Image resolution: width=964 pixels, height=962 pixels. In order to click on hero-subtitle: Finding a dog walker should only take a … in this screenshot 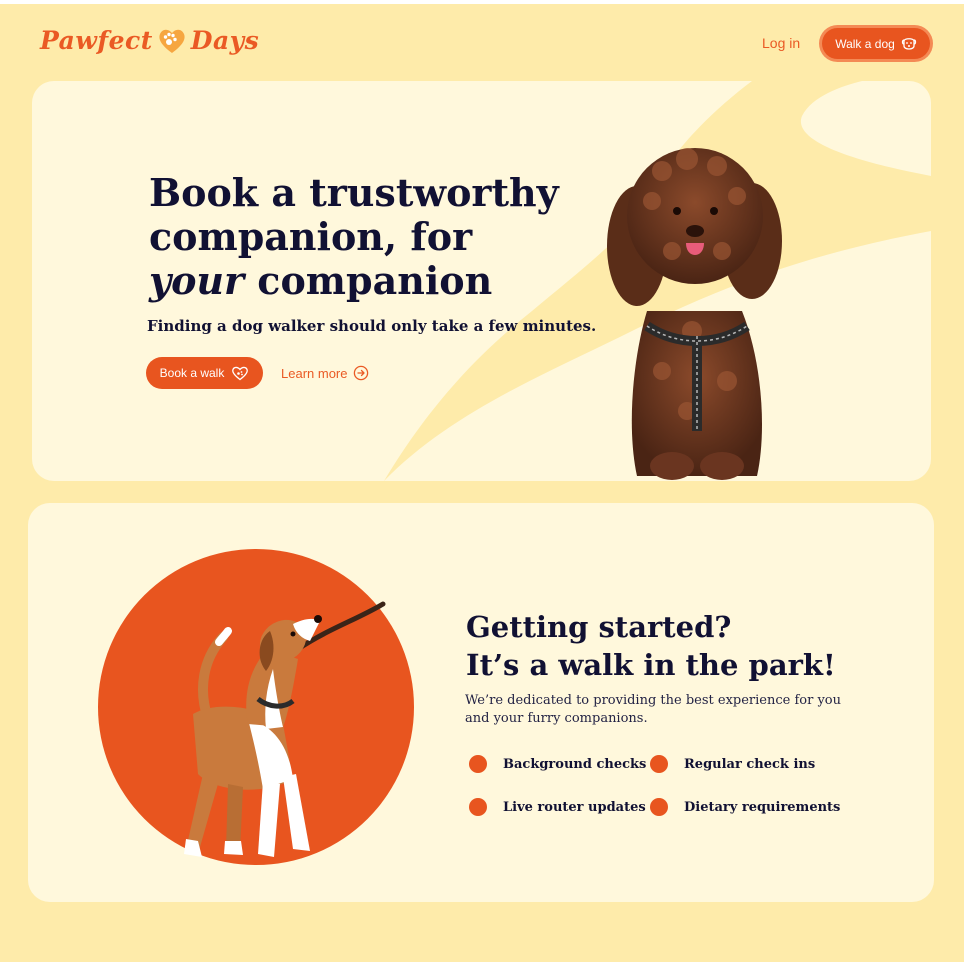, I will do `click(372, 326)`.